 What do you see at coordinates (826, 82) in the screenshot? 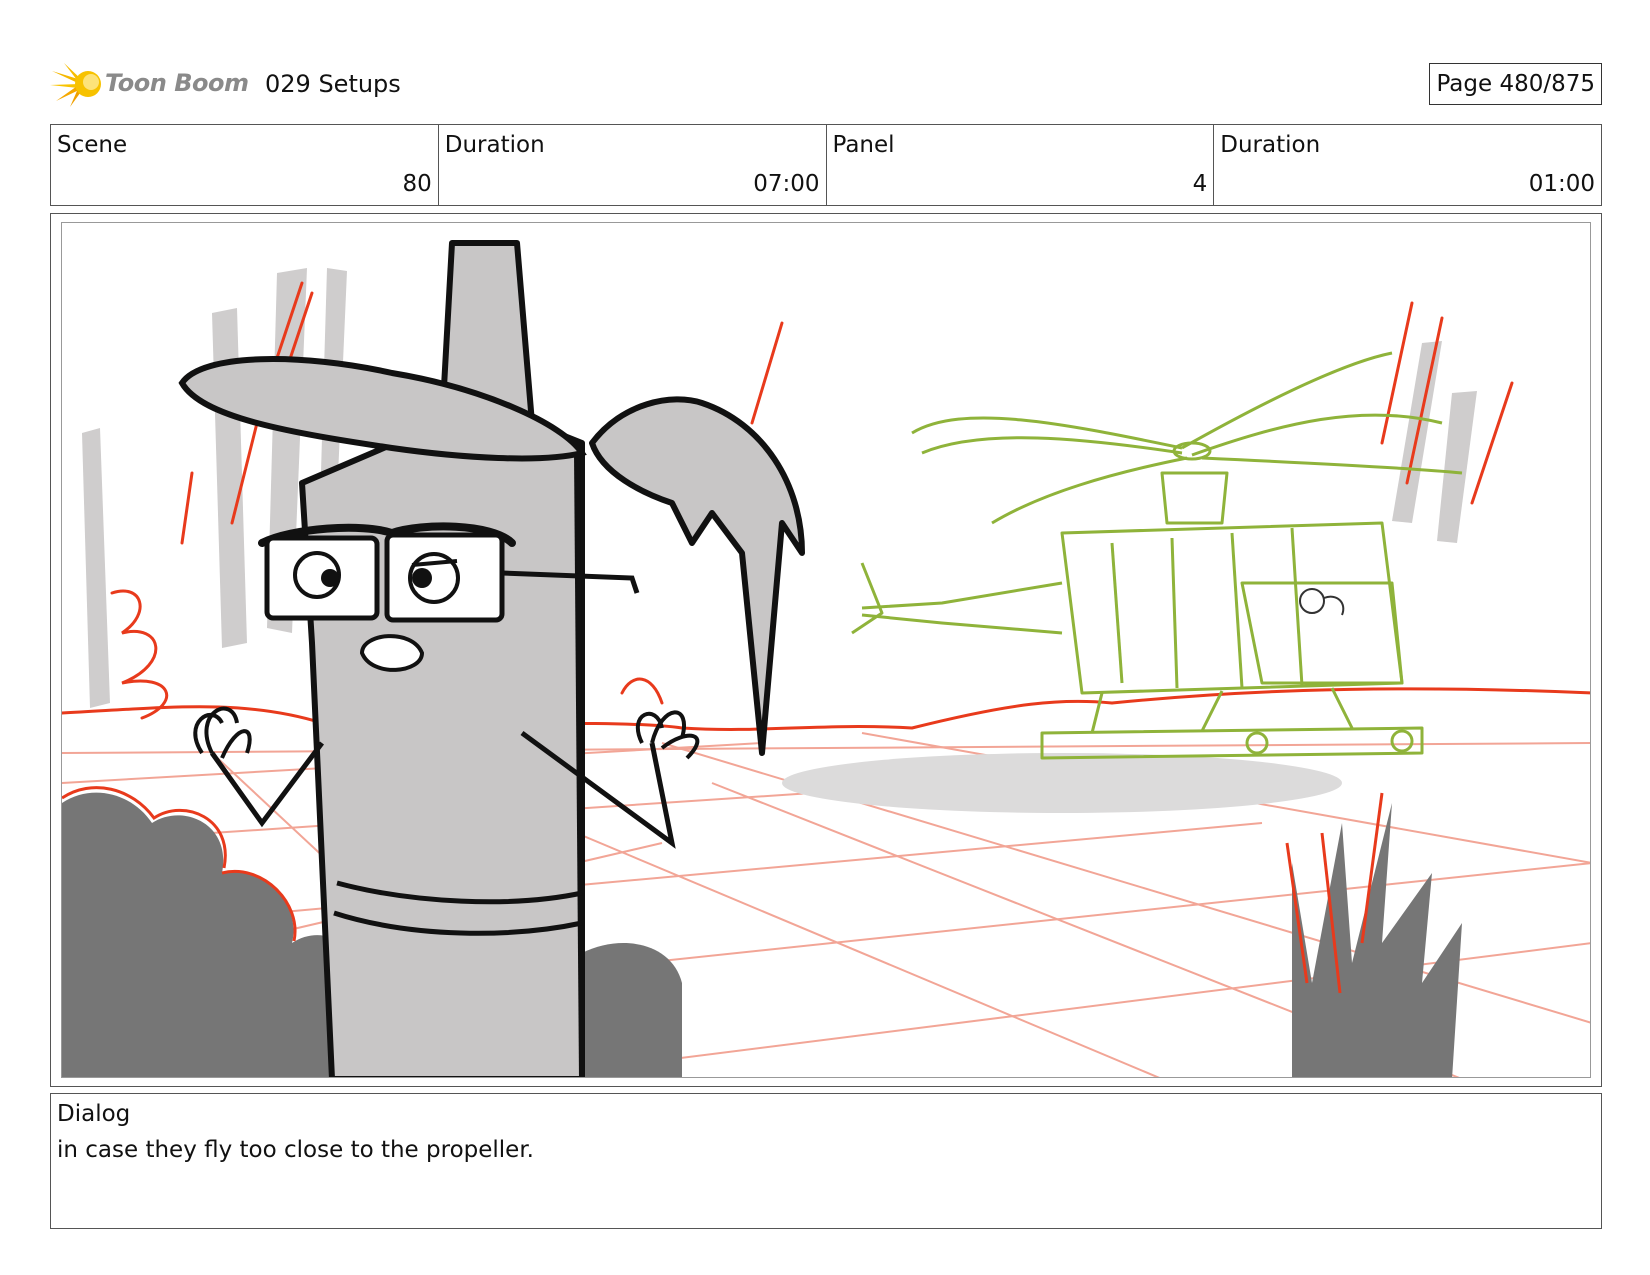
I see `storyboard-header: Toon Boom 029 Setups Page 480/875` at bounding box center [826, 82].